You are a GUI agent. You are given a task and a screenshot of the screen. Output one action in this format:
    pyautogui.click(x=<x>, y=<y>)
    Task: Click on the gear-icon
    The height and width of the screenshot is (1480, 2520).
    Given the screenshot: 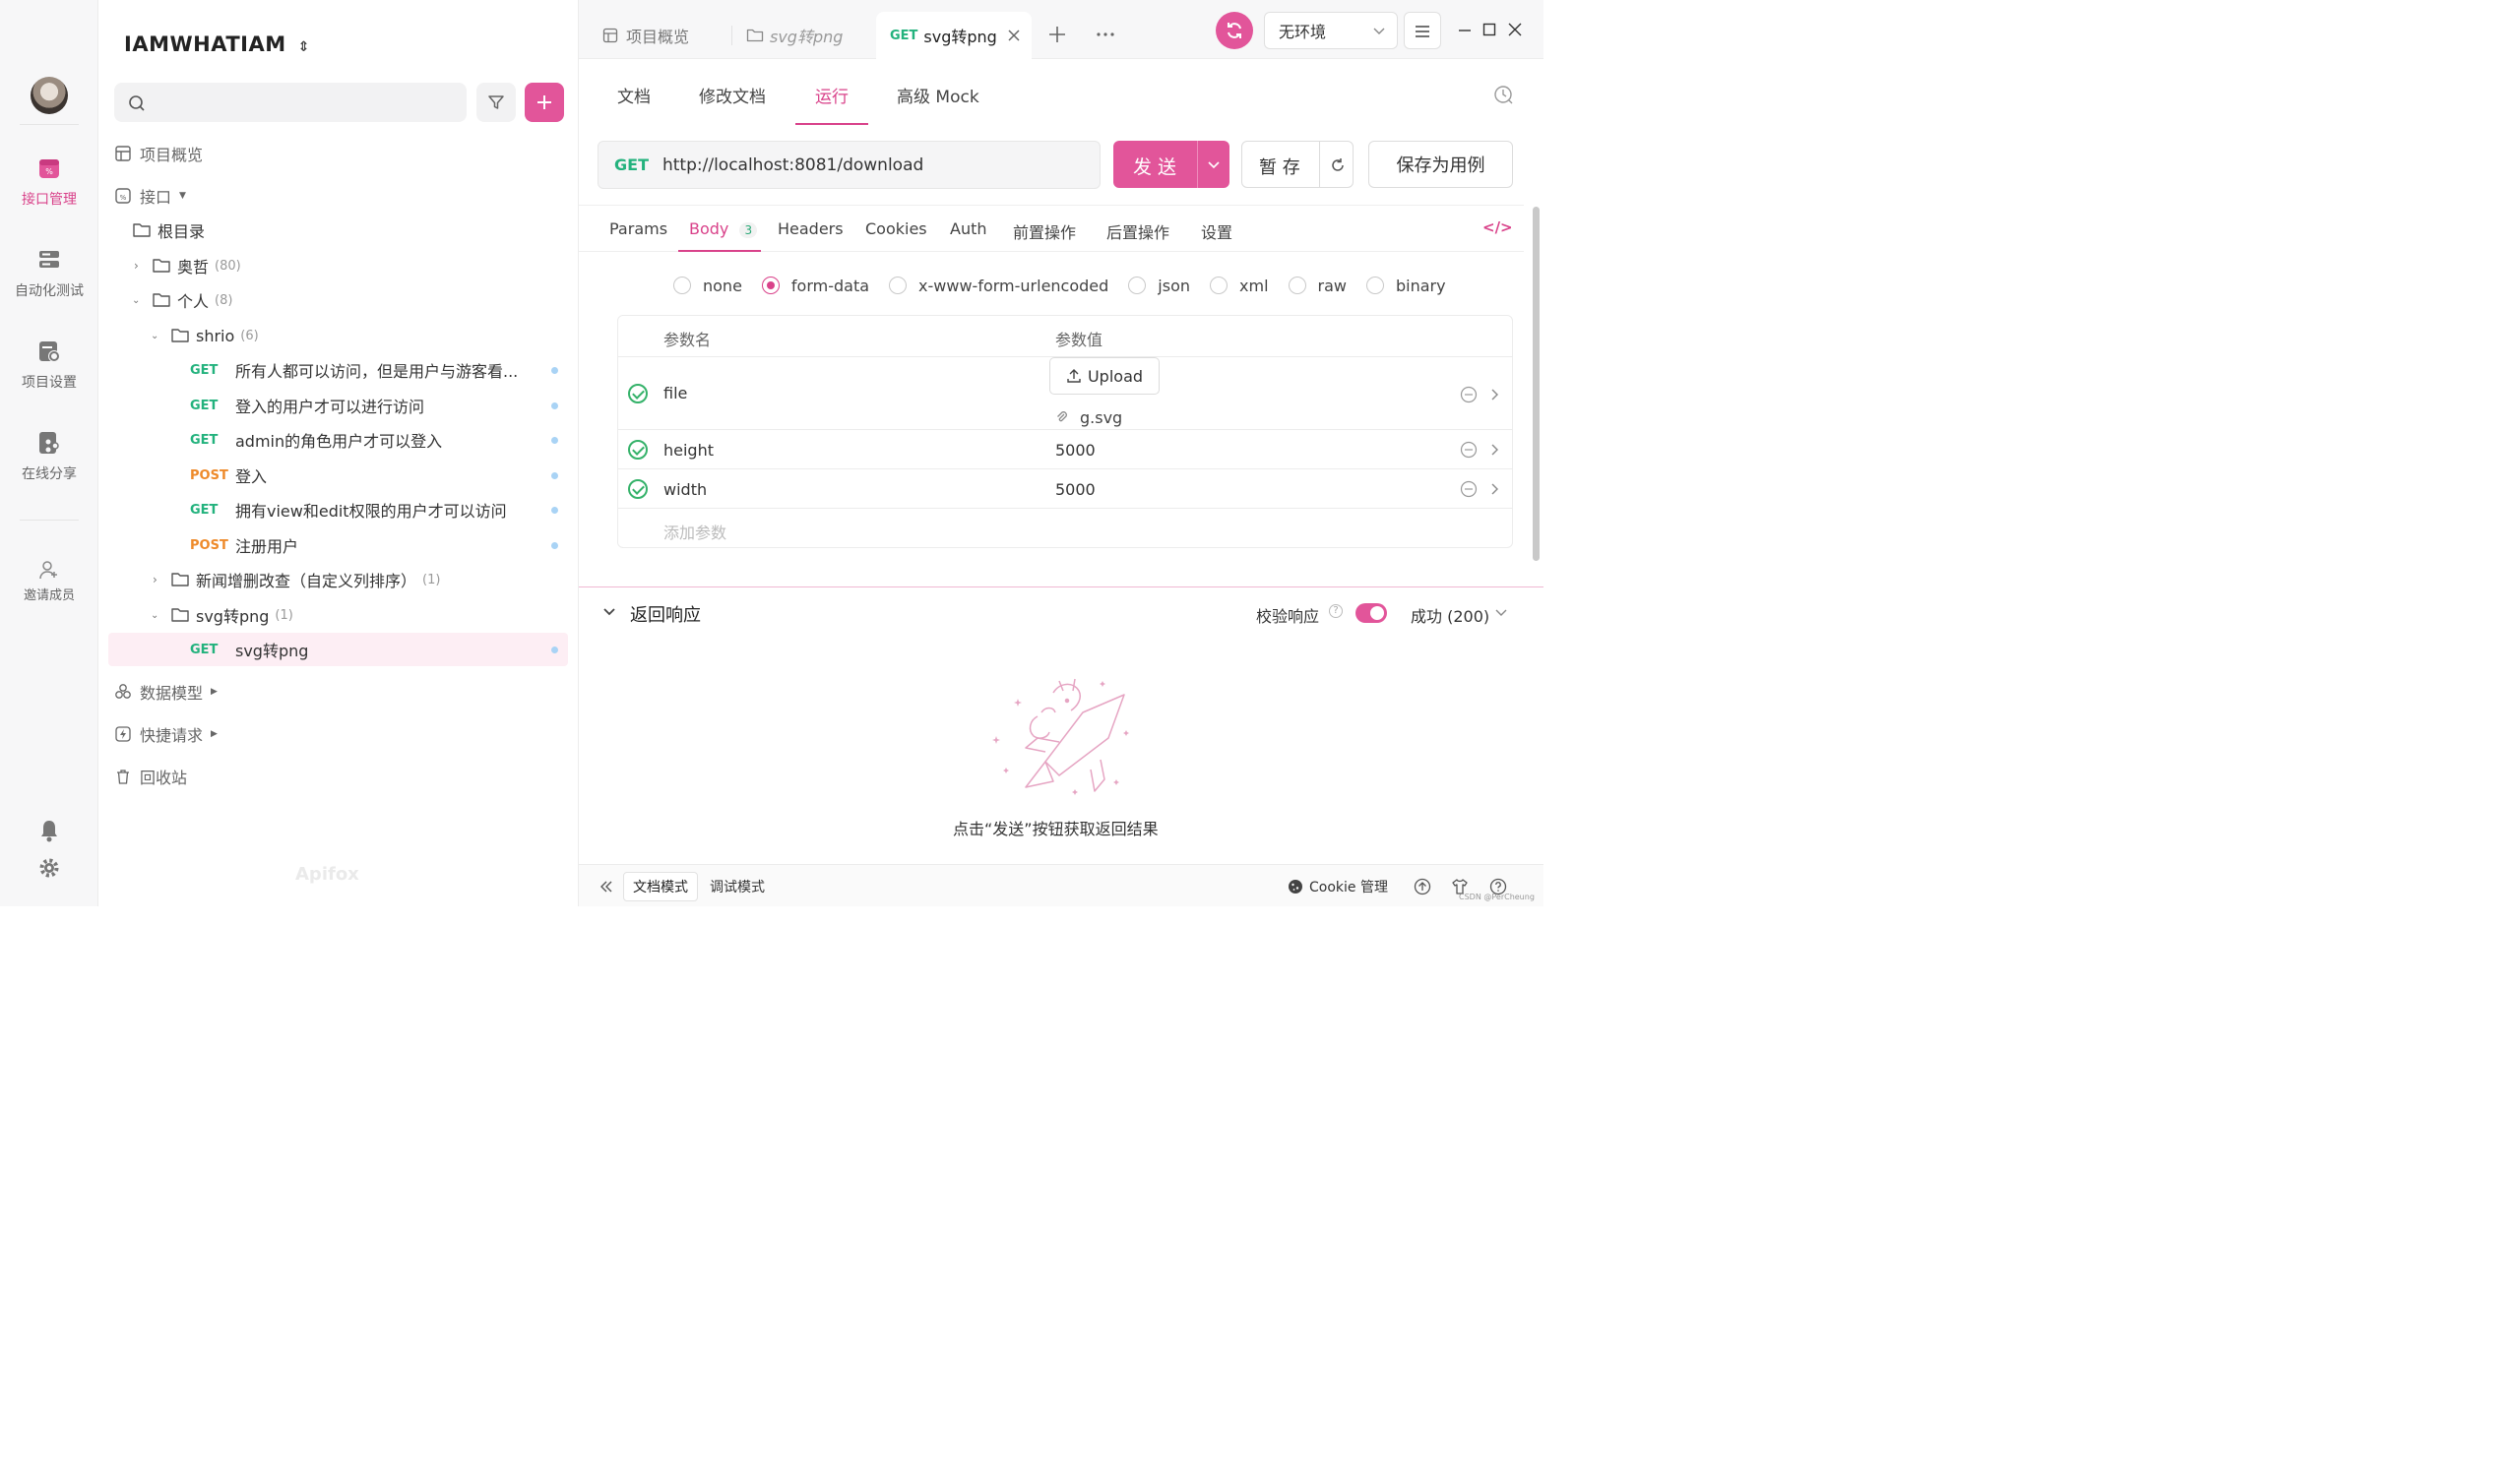 What is the action you would take?
    pyautogui.click(x=49, y=868)
    